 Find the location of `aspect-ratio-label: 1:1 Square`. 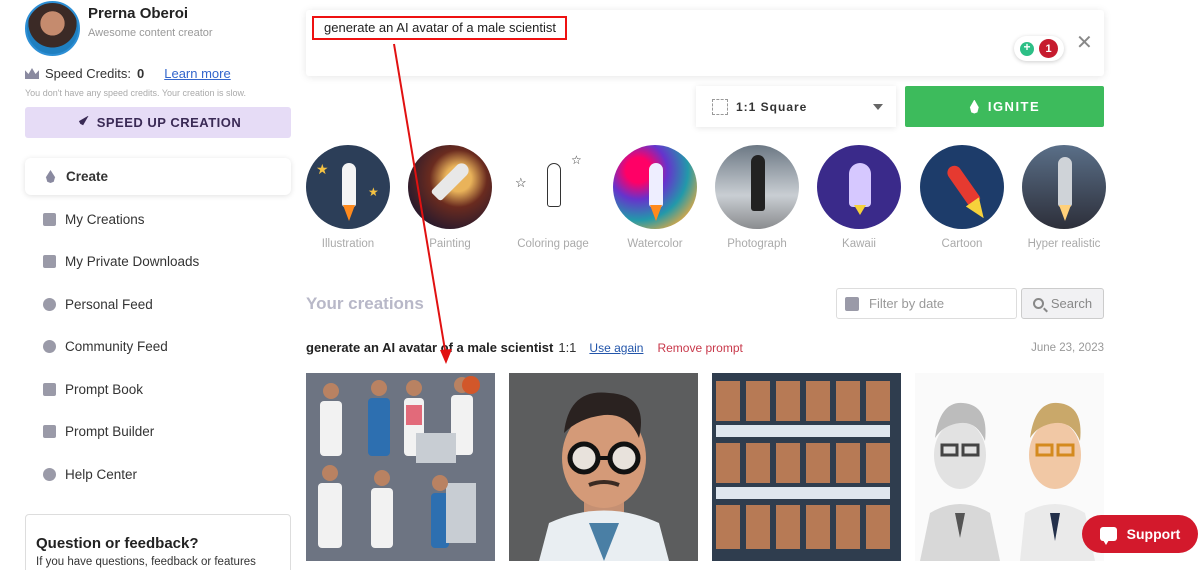

aspect-ratio-label: 1:1 Square is located at coordinates (772, 106).